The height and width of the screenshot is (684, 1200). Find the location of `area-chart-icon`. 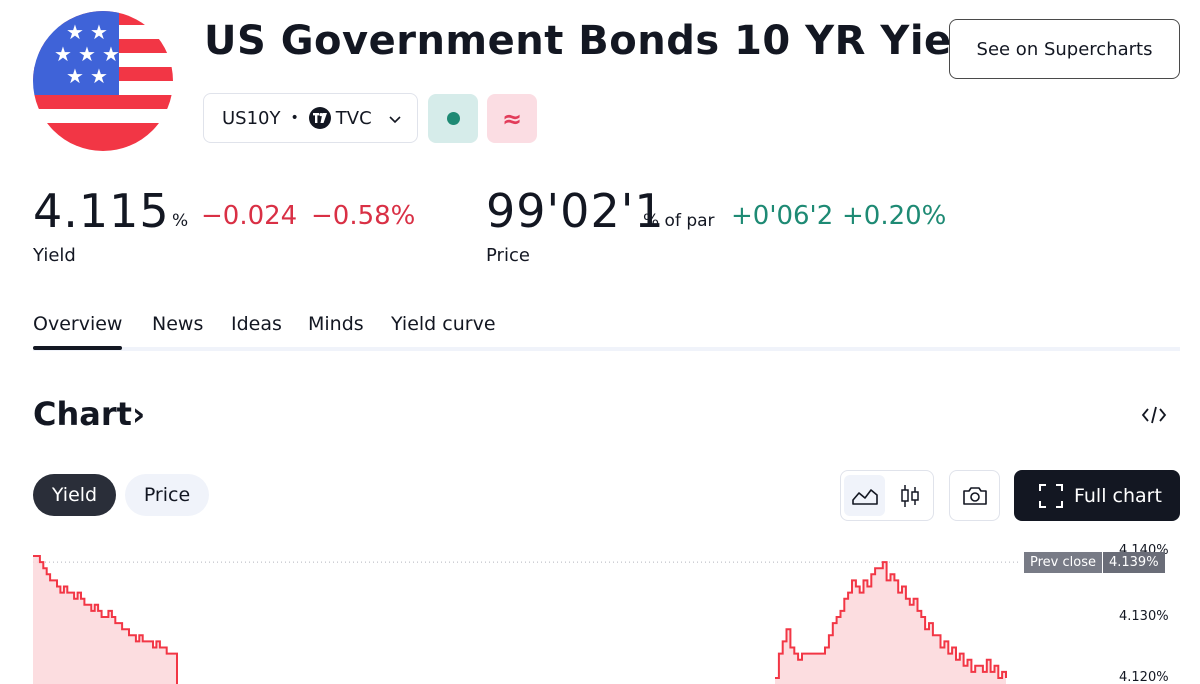

area-chart-icon is located at coordinates (864, 496).